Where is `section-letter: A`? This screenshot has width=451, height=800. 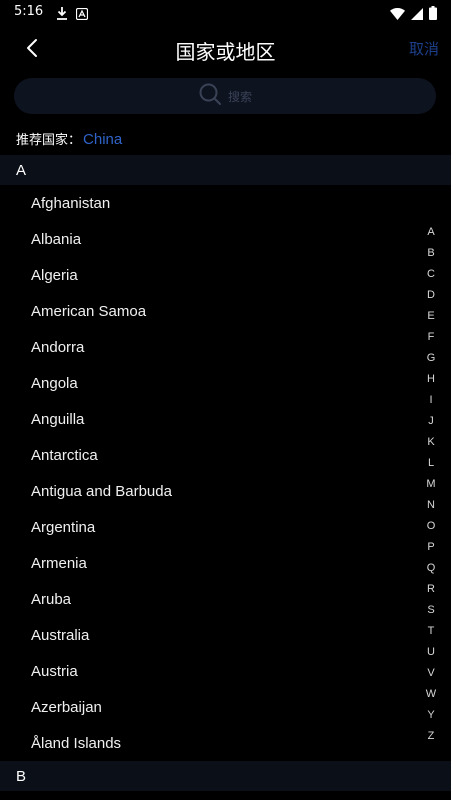
section-letter: A is located at coordinates (21, 170).